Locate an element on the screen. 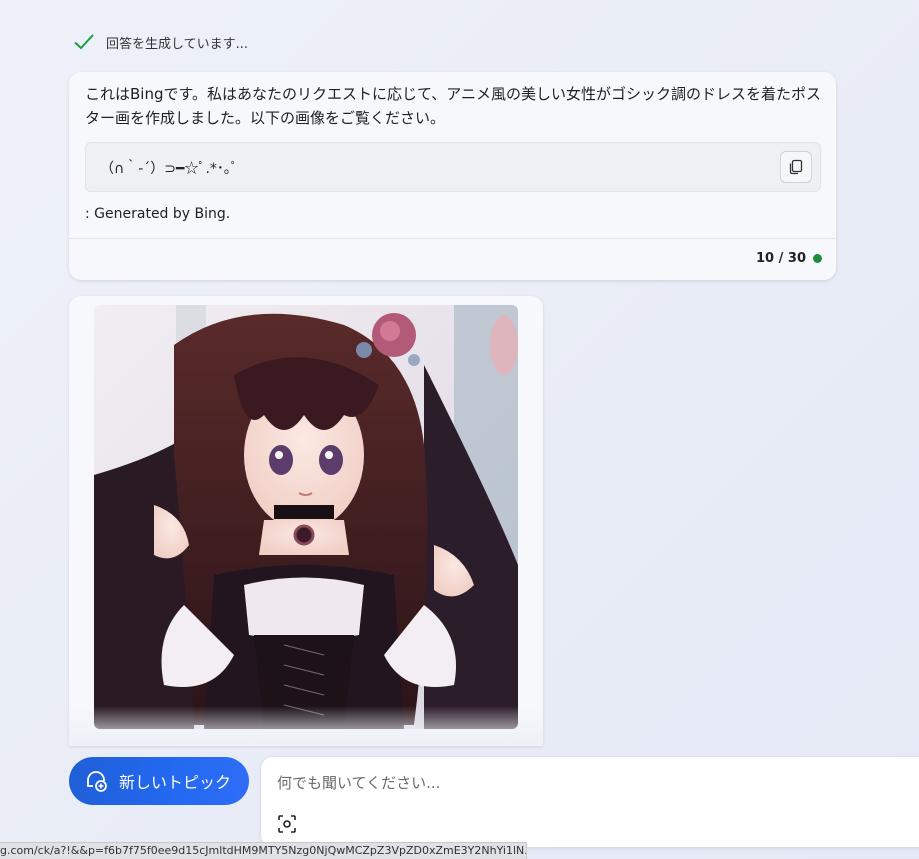 This screenshot has height=859, width=919. status-dot is located at coordinates (817, 258).